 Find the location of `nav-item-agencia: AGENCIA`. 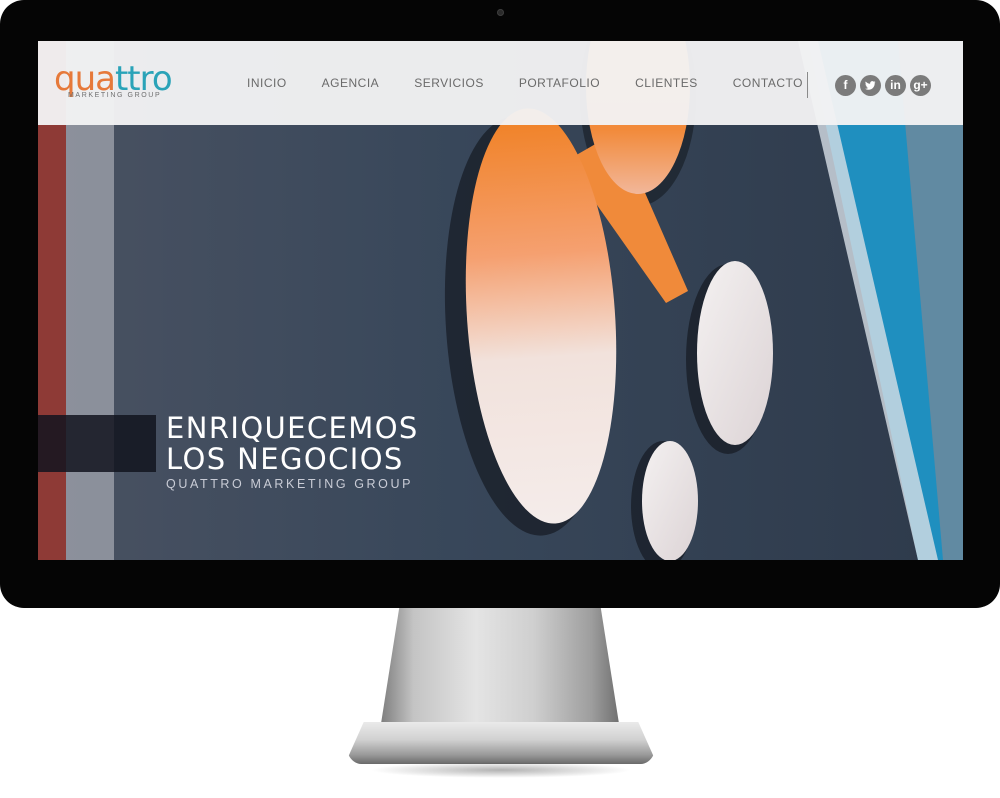

nav-item-agencia: AGENCIA is located at coordinates (351, 83).